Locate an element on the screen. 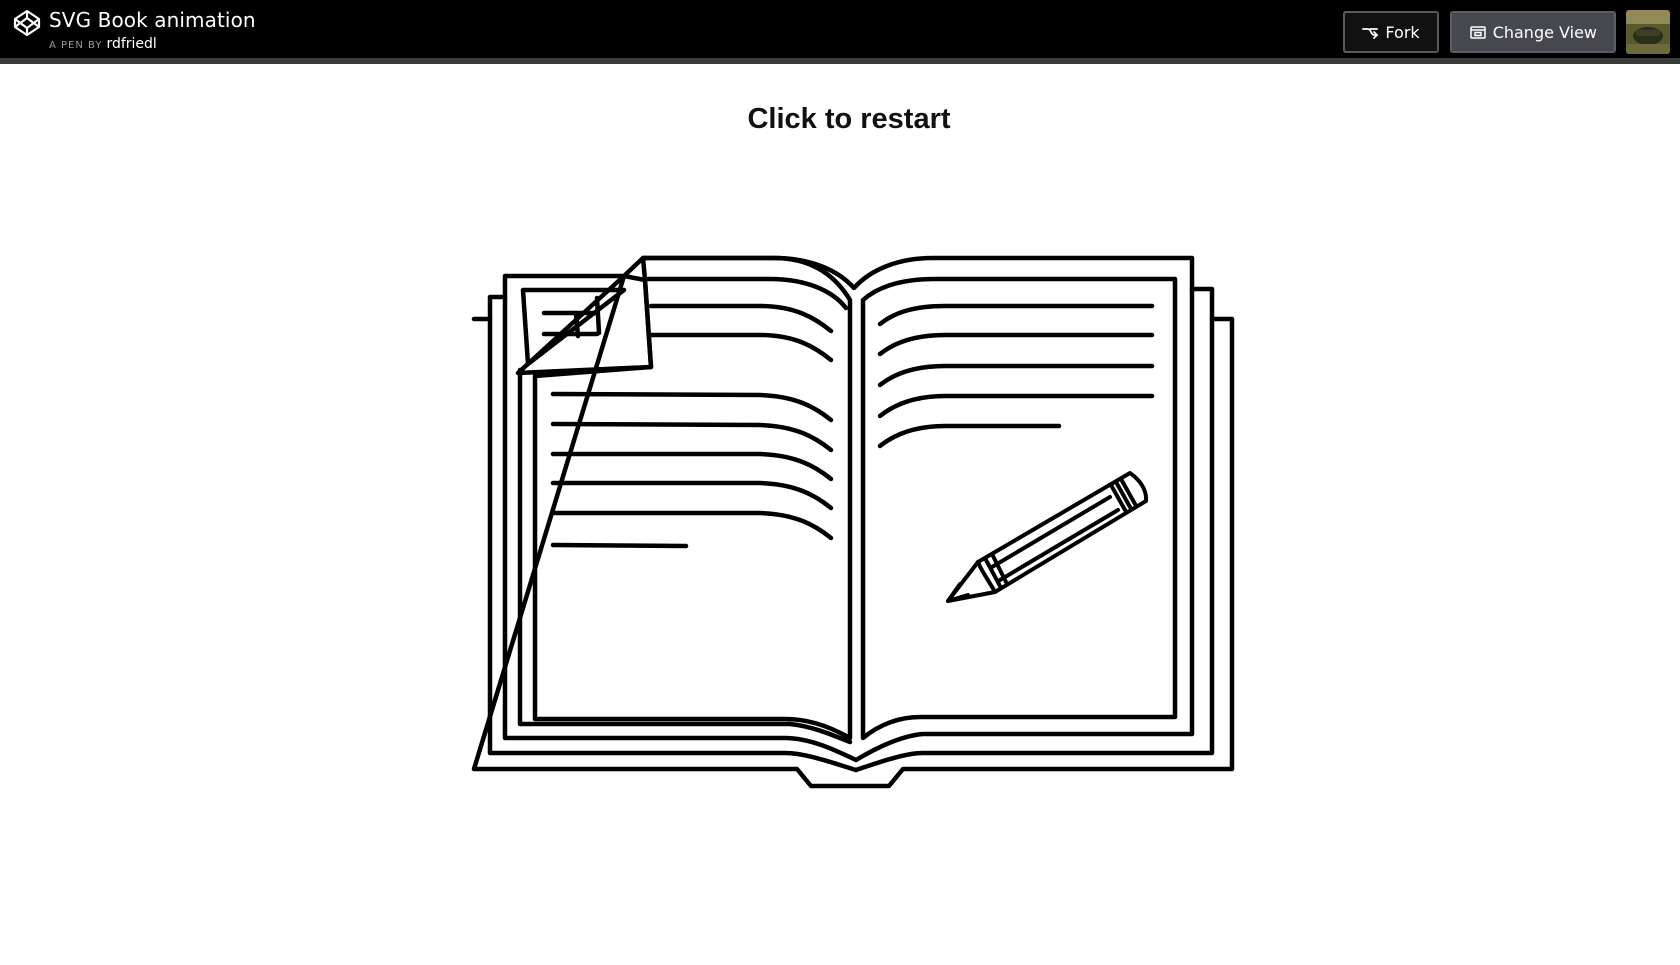  right-page is located at coordinates (1019, 508).